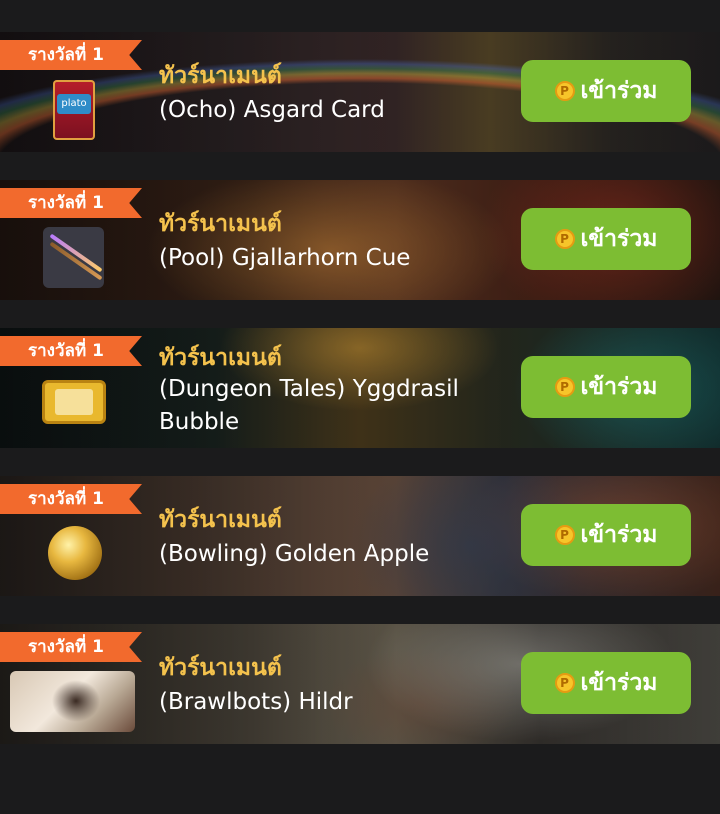 This screenshot has width=720, height=814. I want to click on plato-card-icon: plato, so click(74, 110).